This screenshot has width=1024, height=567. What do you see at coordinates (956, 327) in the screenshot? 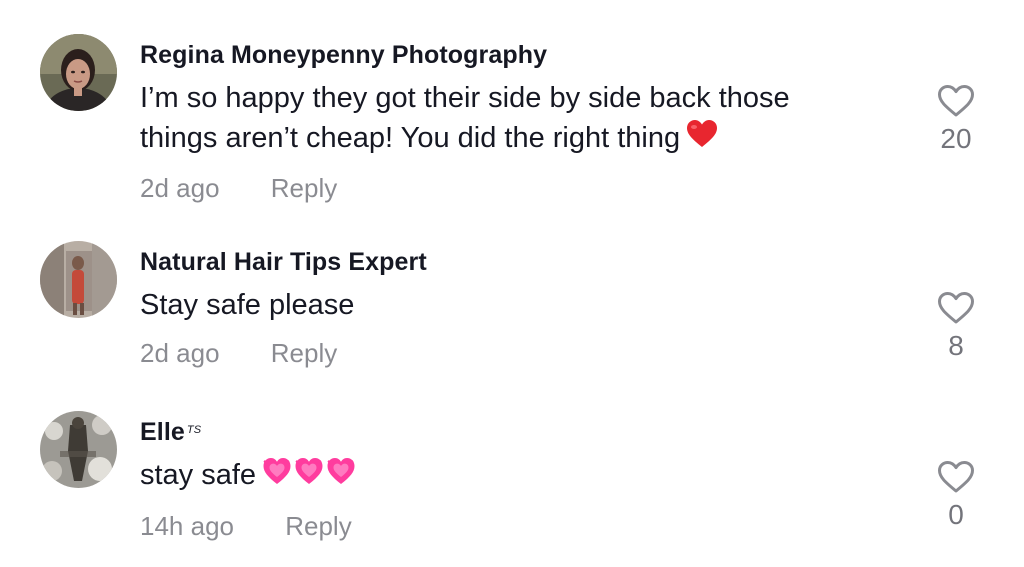
I see `like-button: 8` at bounding box center [956, 327].